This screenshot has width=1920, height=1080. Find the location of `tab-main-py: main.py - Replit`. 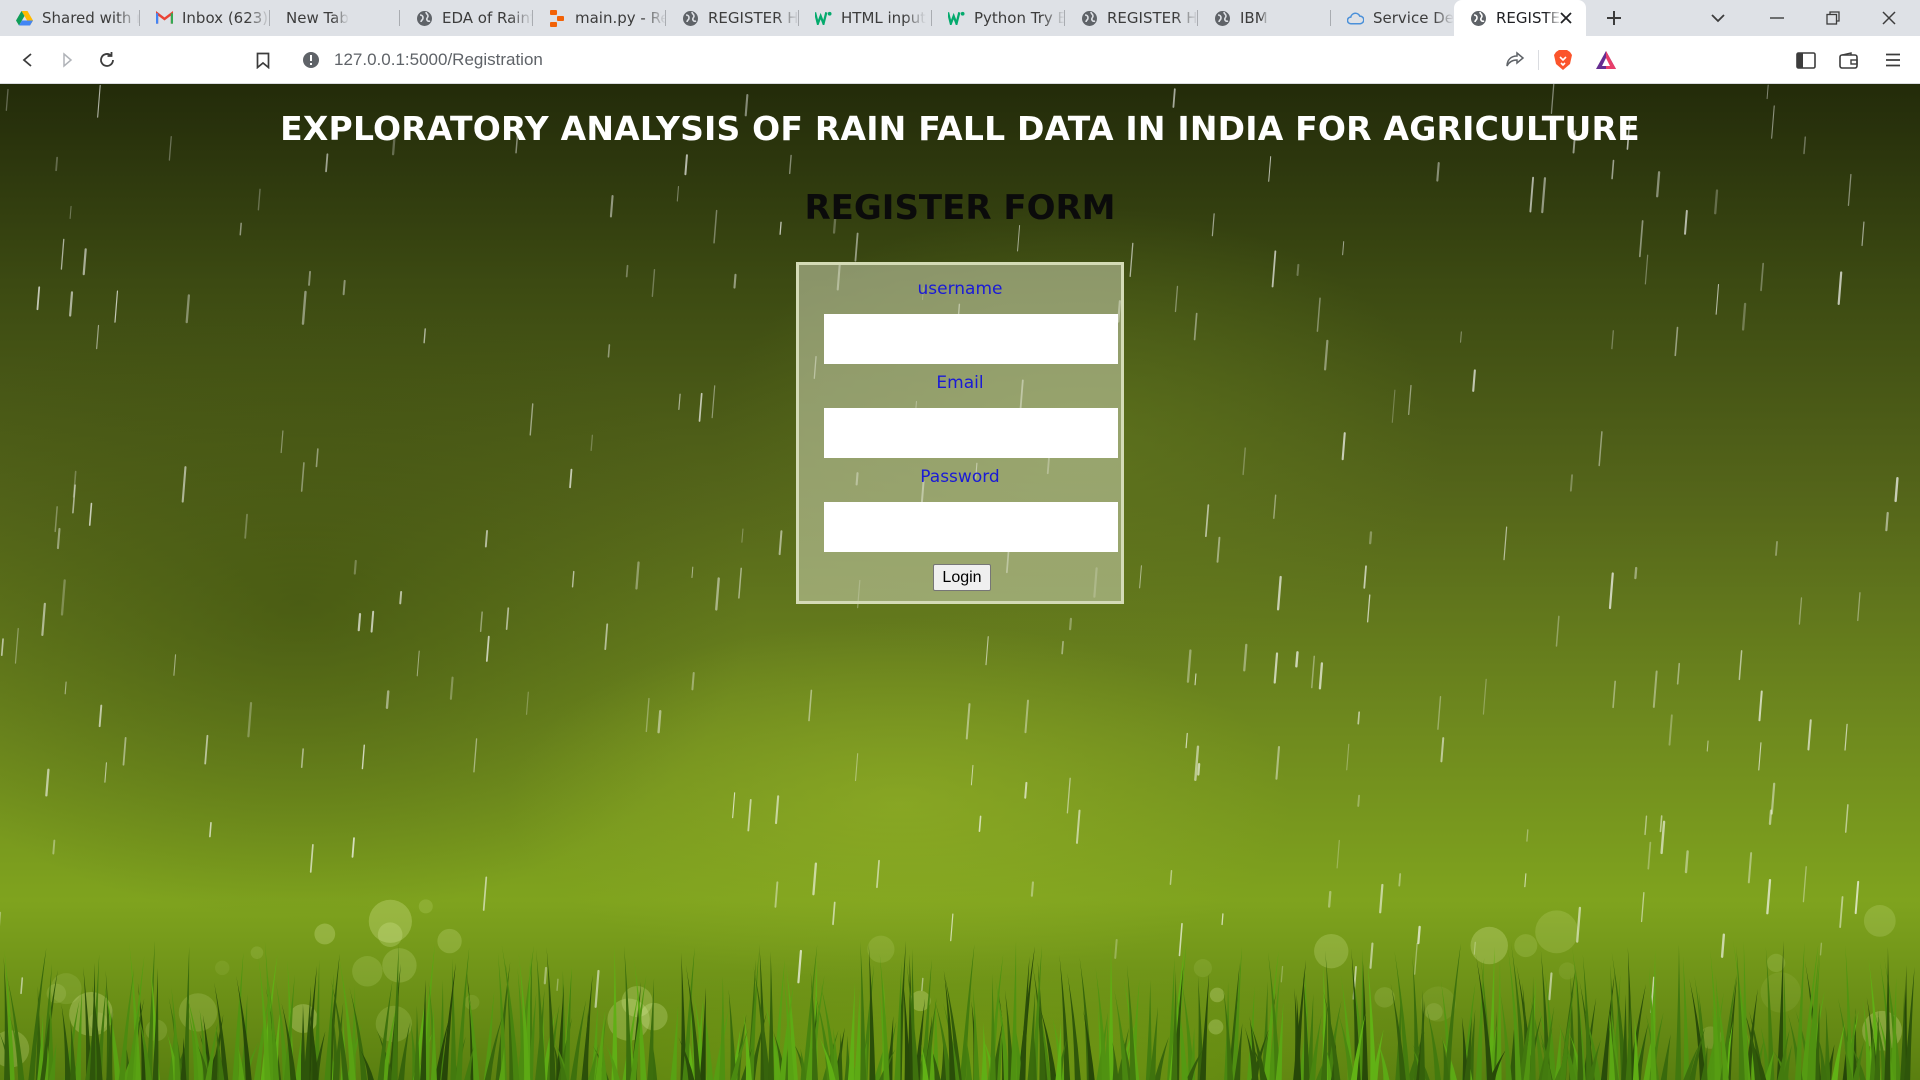

tab-main-py: main.py - Replit is located at coordinates (599, 18).